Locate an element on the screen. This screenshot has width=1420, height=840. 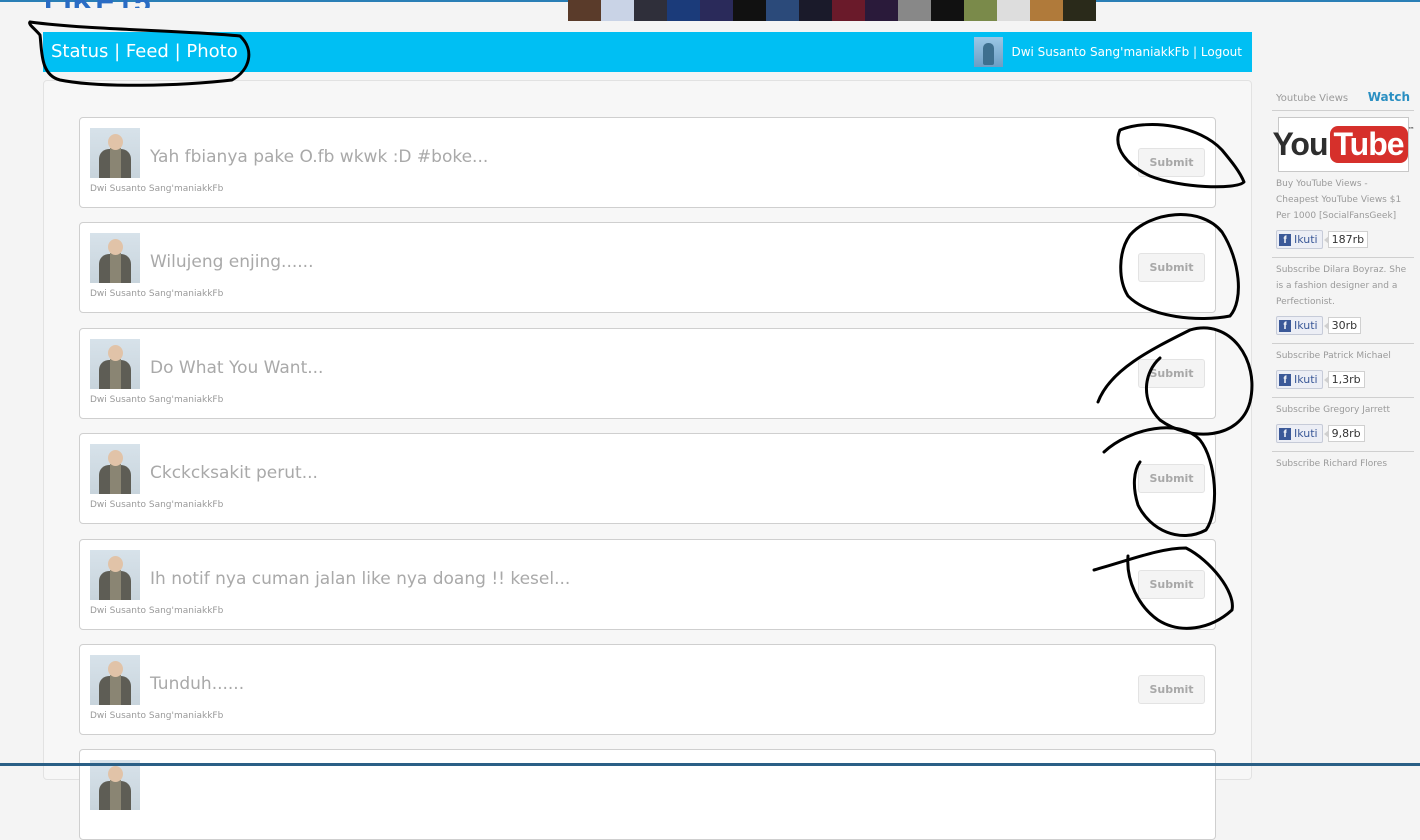
facebook-follow-row: f Ikuti 187rb is located at coordinates (1343, 239).